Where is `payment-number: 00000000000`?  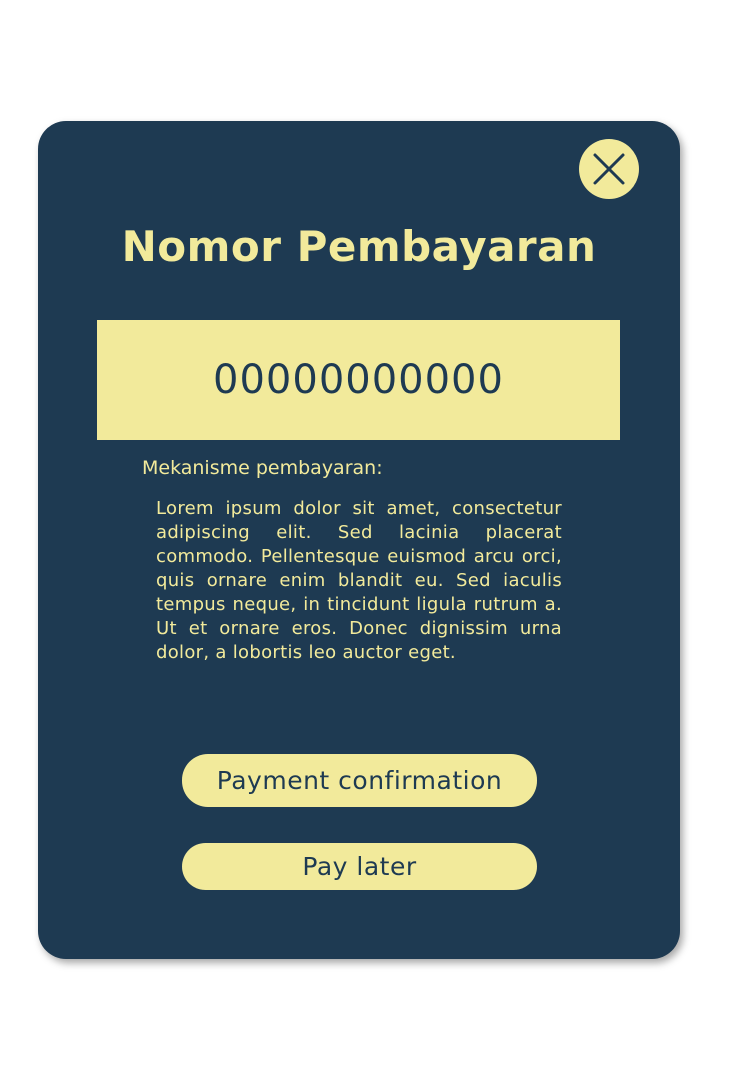
payment-number: 00000000000 is located at coordinates (358, 380).